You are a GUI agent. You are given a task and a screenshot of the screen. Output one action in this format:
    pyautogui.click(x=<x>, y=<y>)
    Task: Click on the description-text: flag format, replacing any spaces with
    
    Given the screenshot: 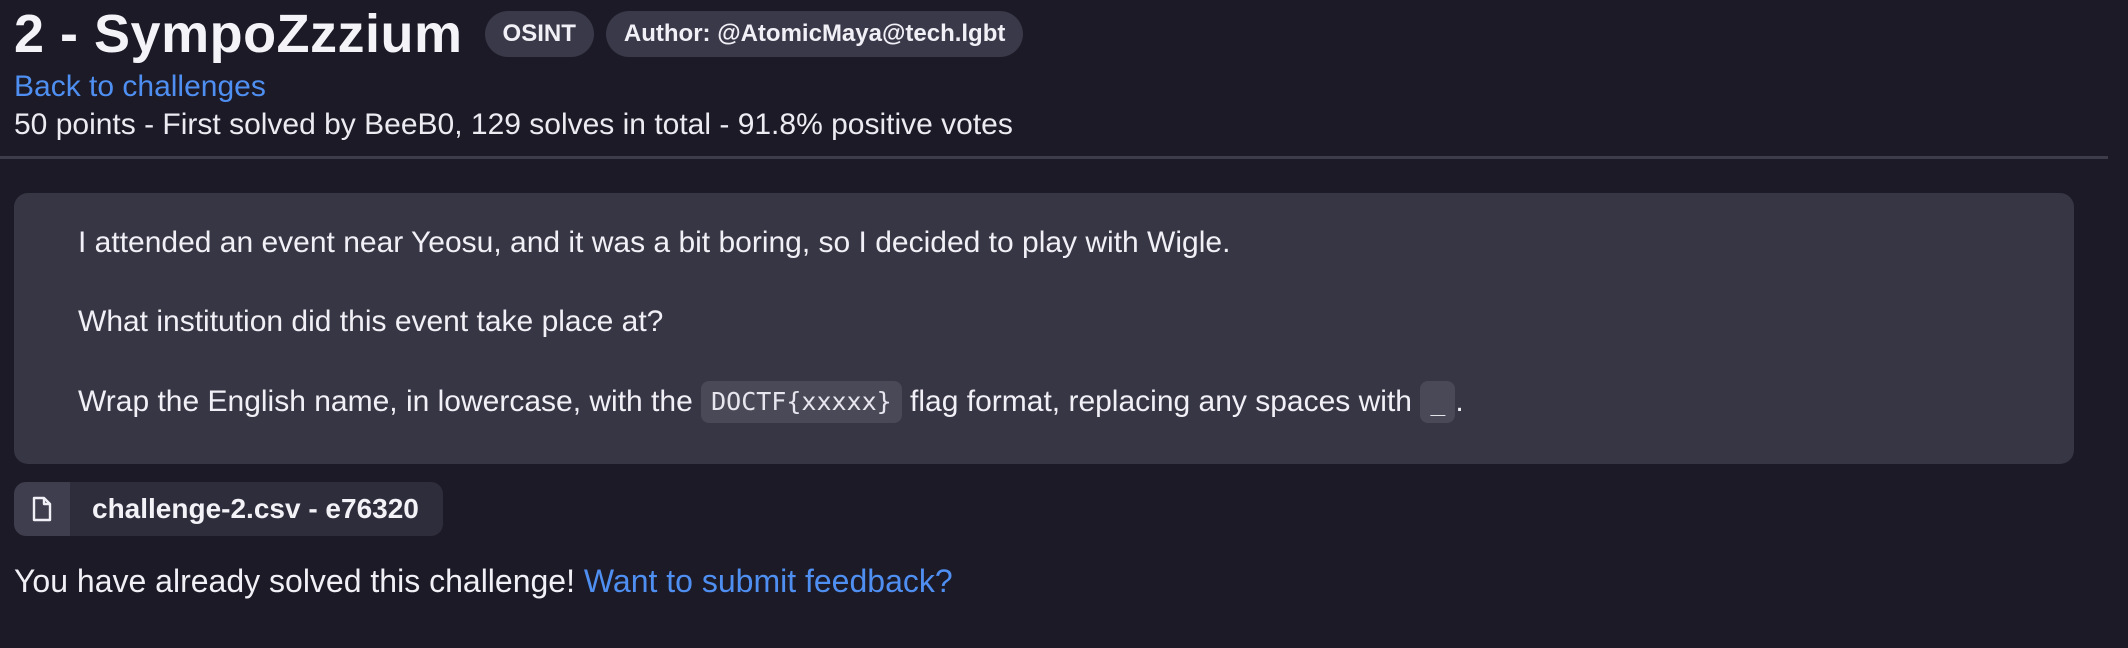 What is the action you would take?
    pyautogui.click(x=1161, y=401)
    